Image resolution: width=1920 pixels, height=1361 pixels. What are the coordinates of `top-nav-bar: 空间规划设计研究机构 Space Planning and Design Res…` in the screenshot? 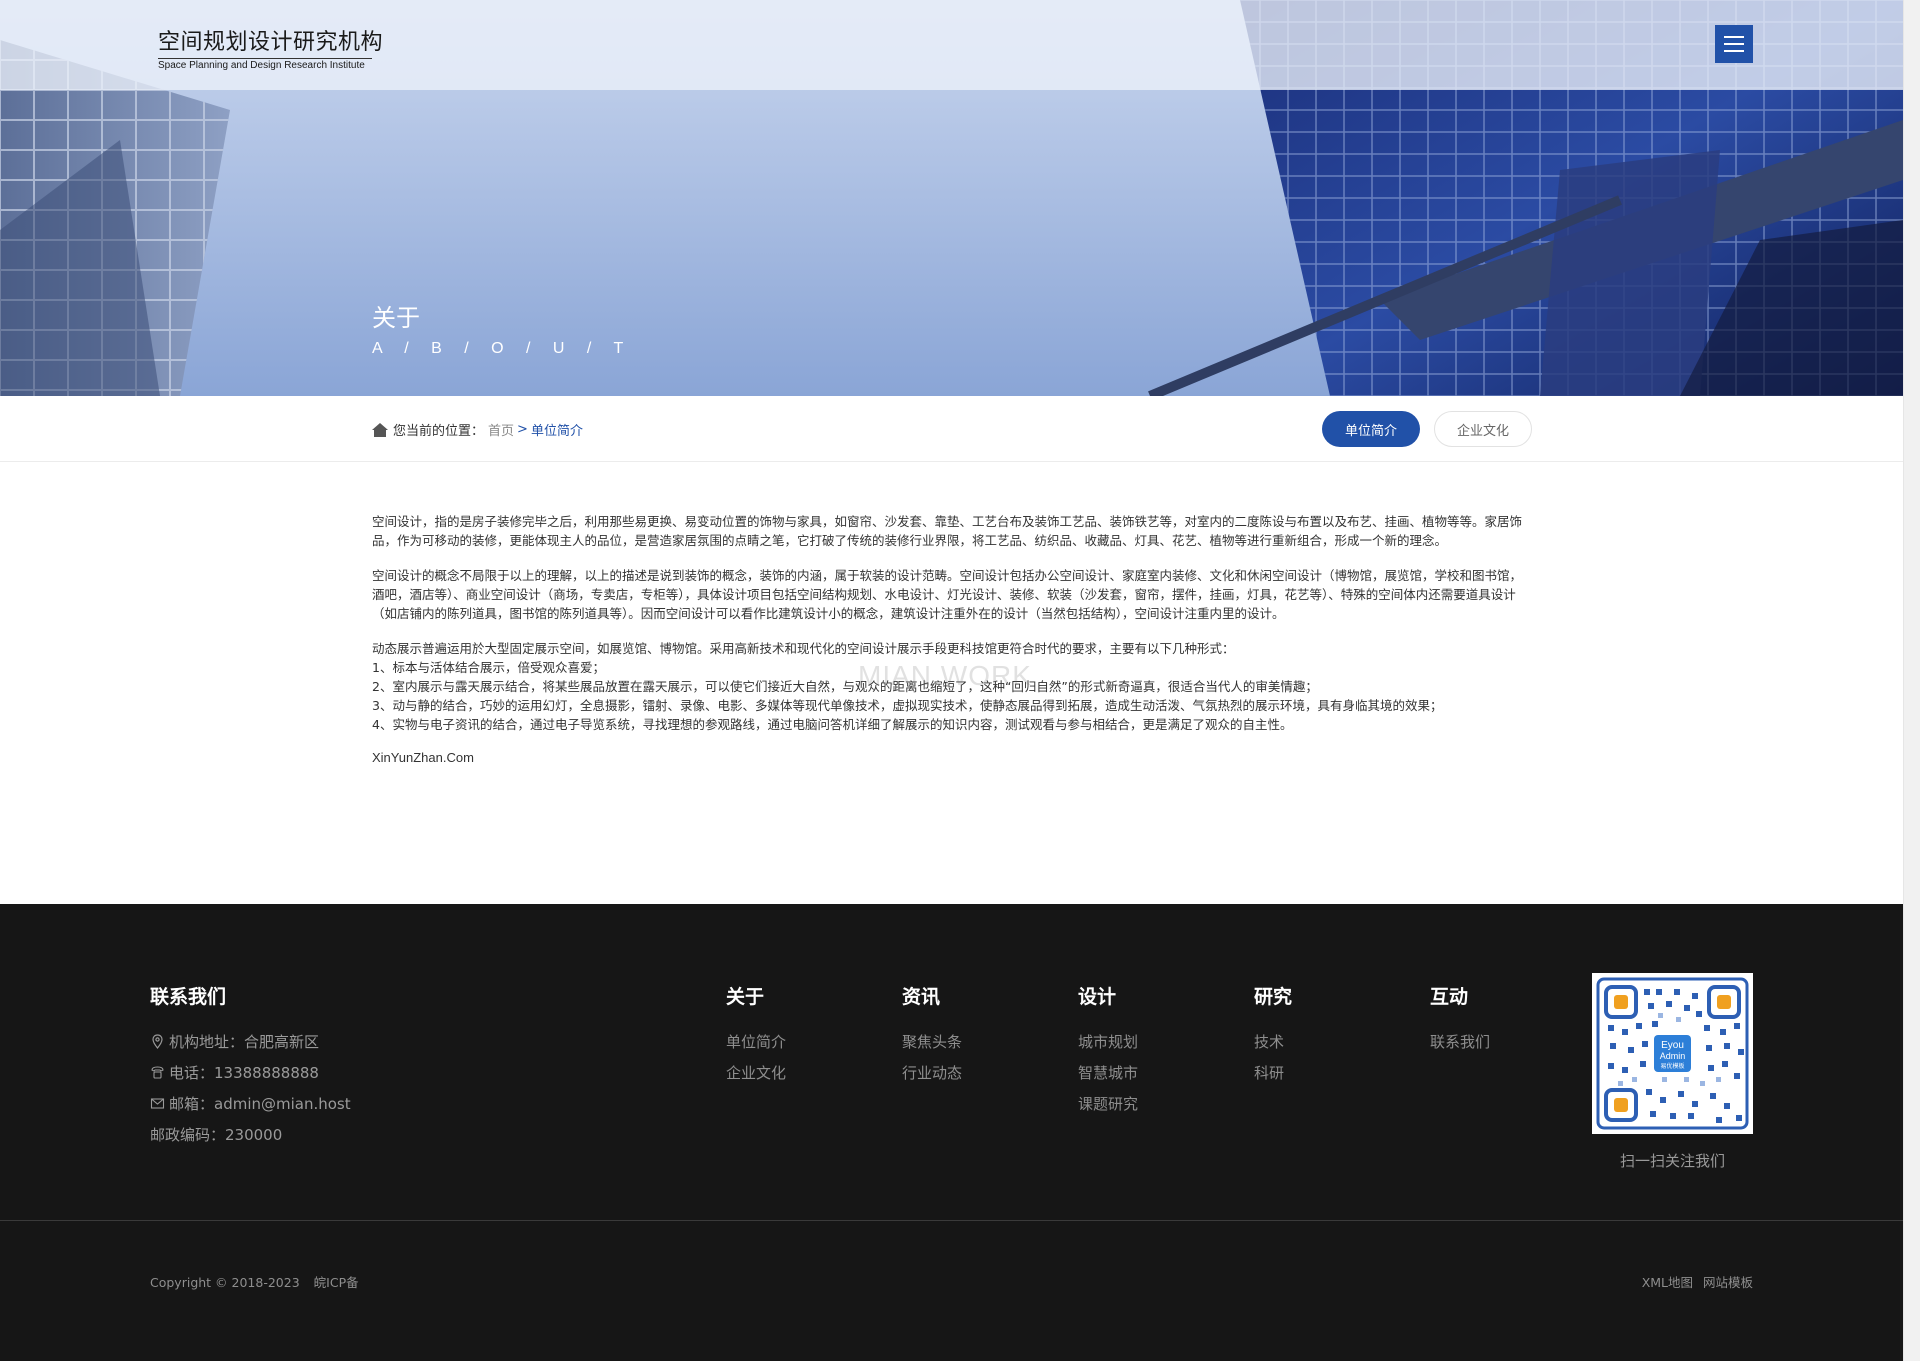 It's located at (951, 45).